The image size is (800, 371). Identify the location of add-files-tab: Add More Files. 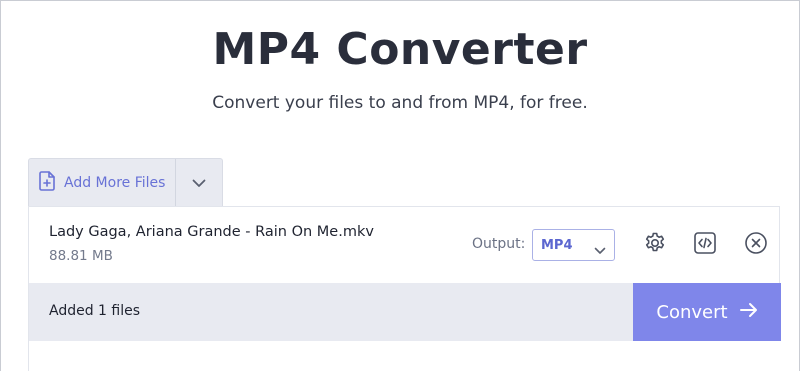
(125, 182).